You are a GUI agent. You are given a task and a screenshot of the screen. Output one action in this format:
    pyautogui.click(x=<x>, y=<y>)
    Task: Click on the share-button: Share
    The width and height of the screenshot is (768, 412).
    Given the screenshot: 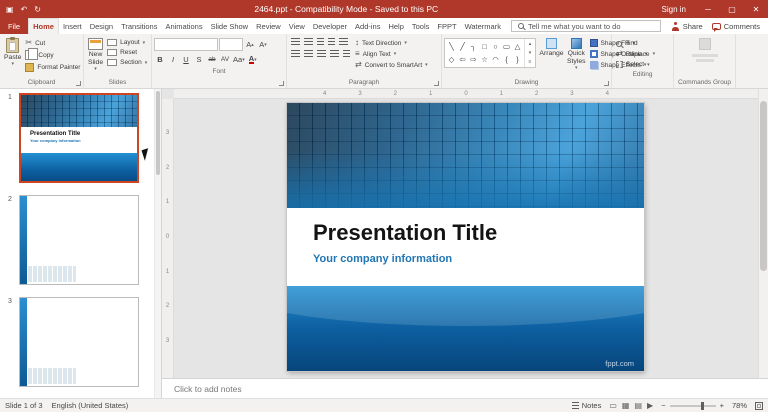 What is the action you would take?
    pyautogui.click(x=687, y=26)
    